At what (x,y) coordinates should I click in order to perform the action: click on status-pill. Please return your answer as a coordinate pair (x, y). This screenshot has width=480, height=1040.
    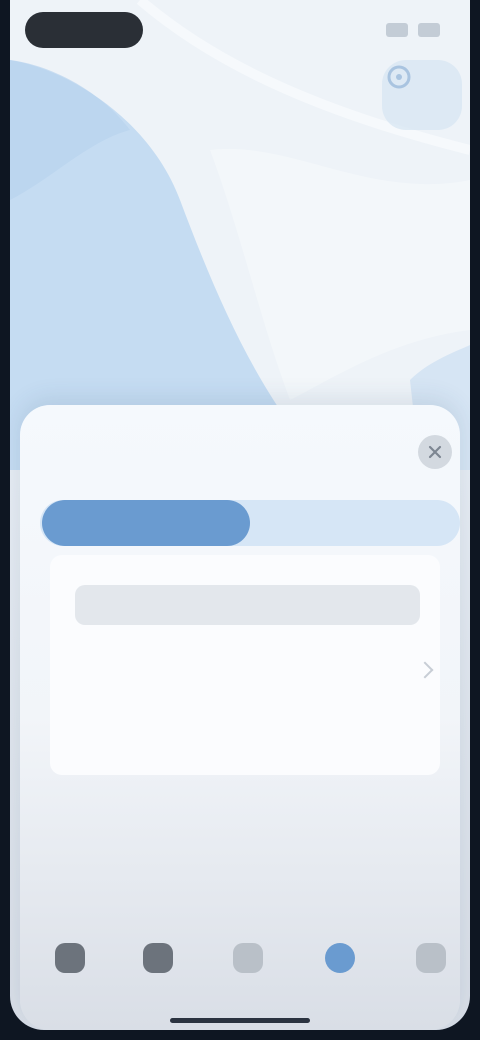
    Looking at the image, I should click on (84, 30).